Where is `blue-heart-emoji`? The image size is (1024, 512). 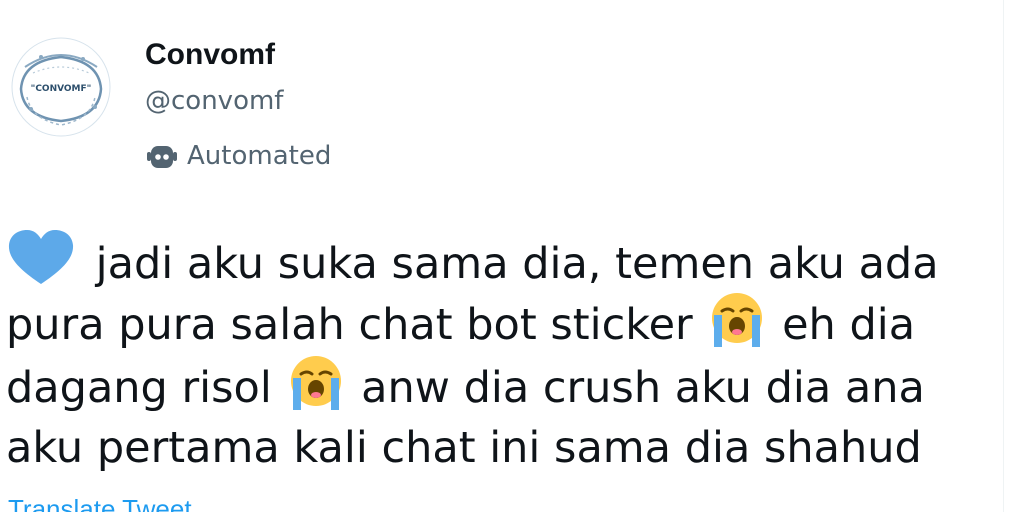
blue-heart-emoji is located at coordinates (41, 258).